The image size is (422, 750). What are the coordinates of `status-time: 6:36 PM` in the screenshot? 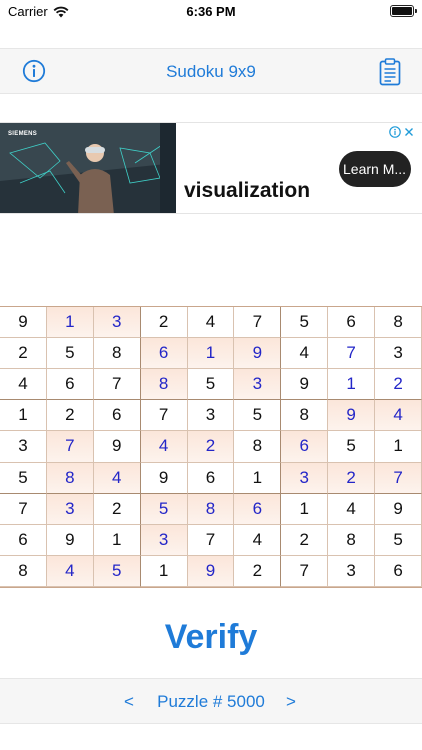 It's located at (211, 11).